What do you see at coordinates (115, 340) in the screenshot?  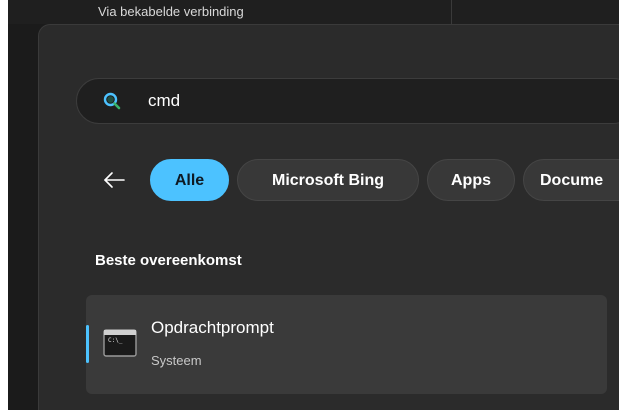 I see `svg-text: C:\_` at bounding box center [115, 340].